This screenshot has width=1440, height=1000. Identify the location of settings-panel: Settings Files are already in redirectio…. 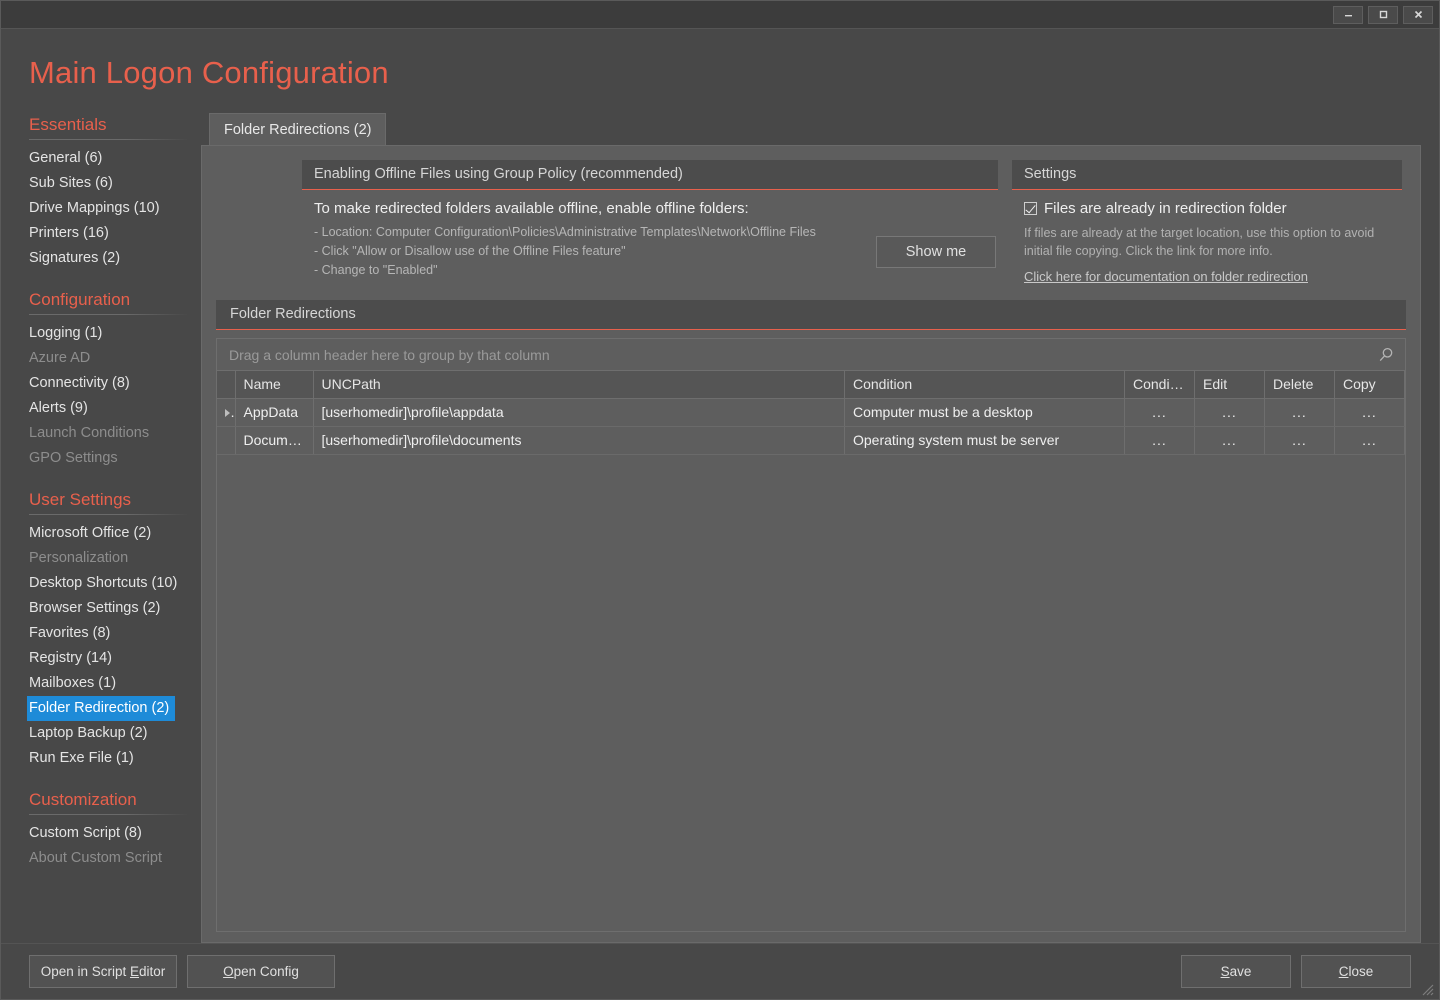
(1207, 223).